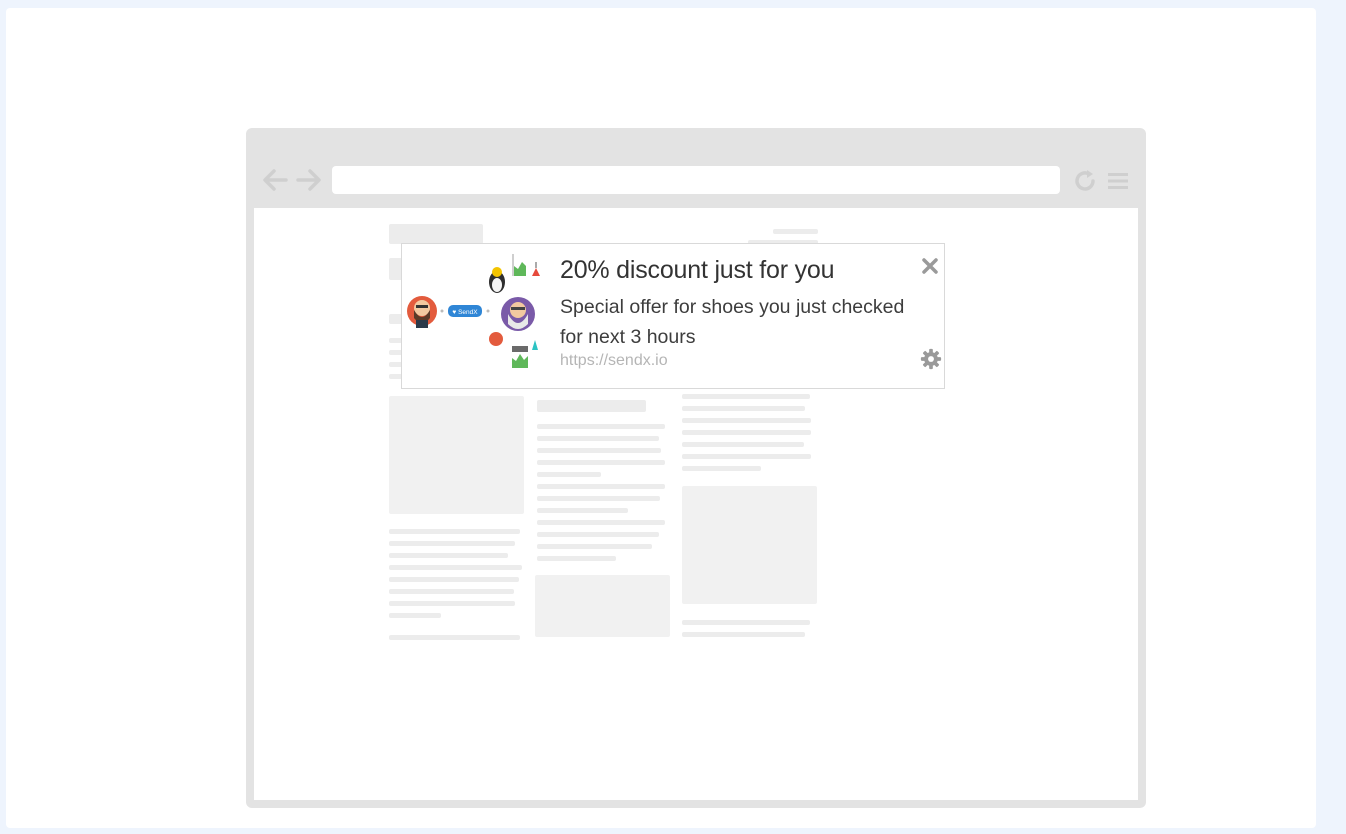 Image resolution: width=1346 pixels, height=834 pixels. What do you see at coordinates (1085, 181) in the screenshot?
I see `reload-icon` at bounding box center [1085, 181].